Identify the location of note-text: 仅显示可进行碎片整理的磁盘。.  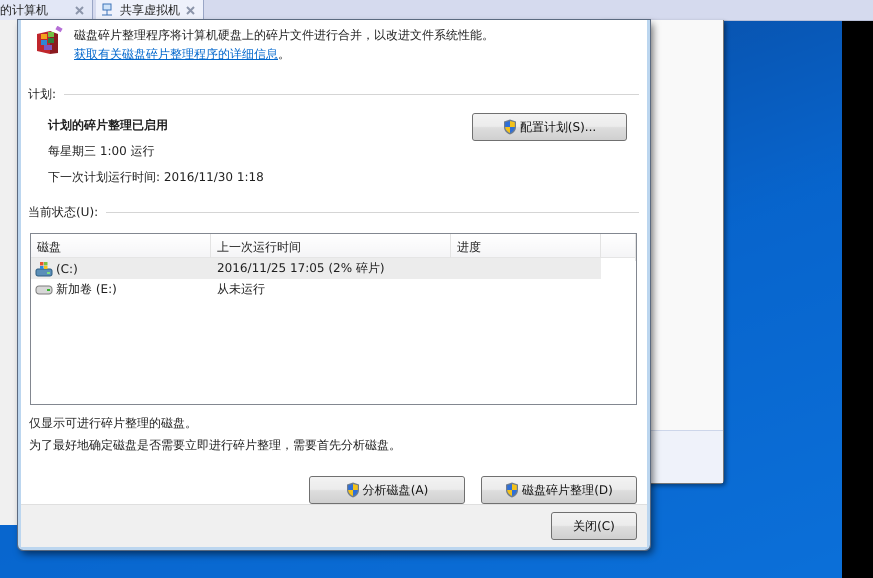
(113, 423).